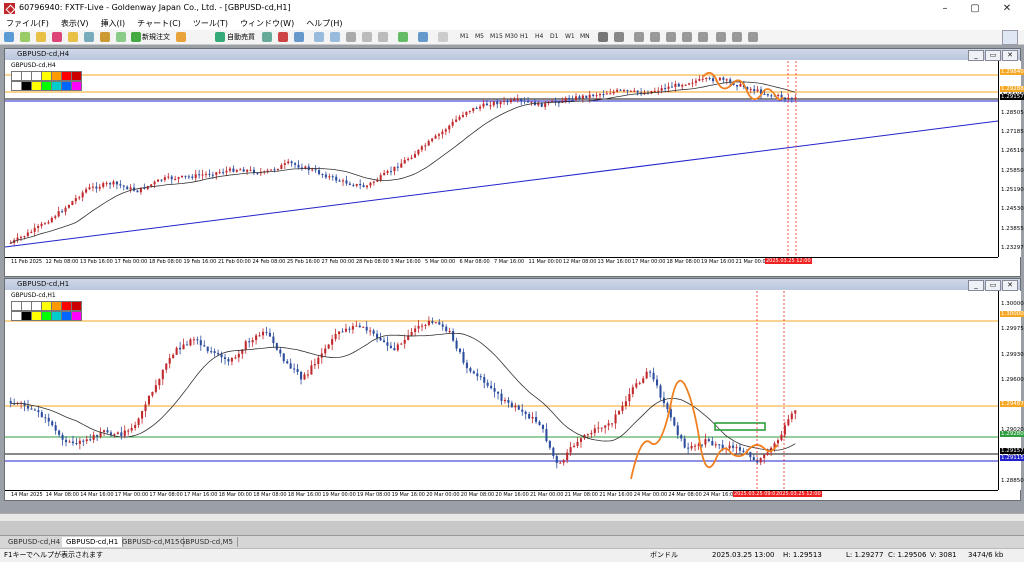 This screenshot has height=562, width=1024. What do you see at coordinates (554, 37) in the screenshot?
I see `timeframe-d1: D1` at bounding box center [554, 37].